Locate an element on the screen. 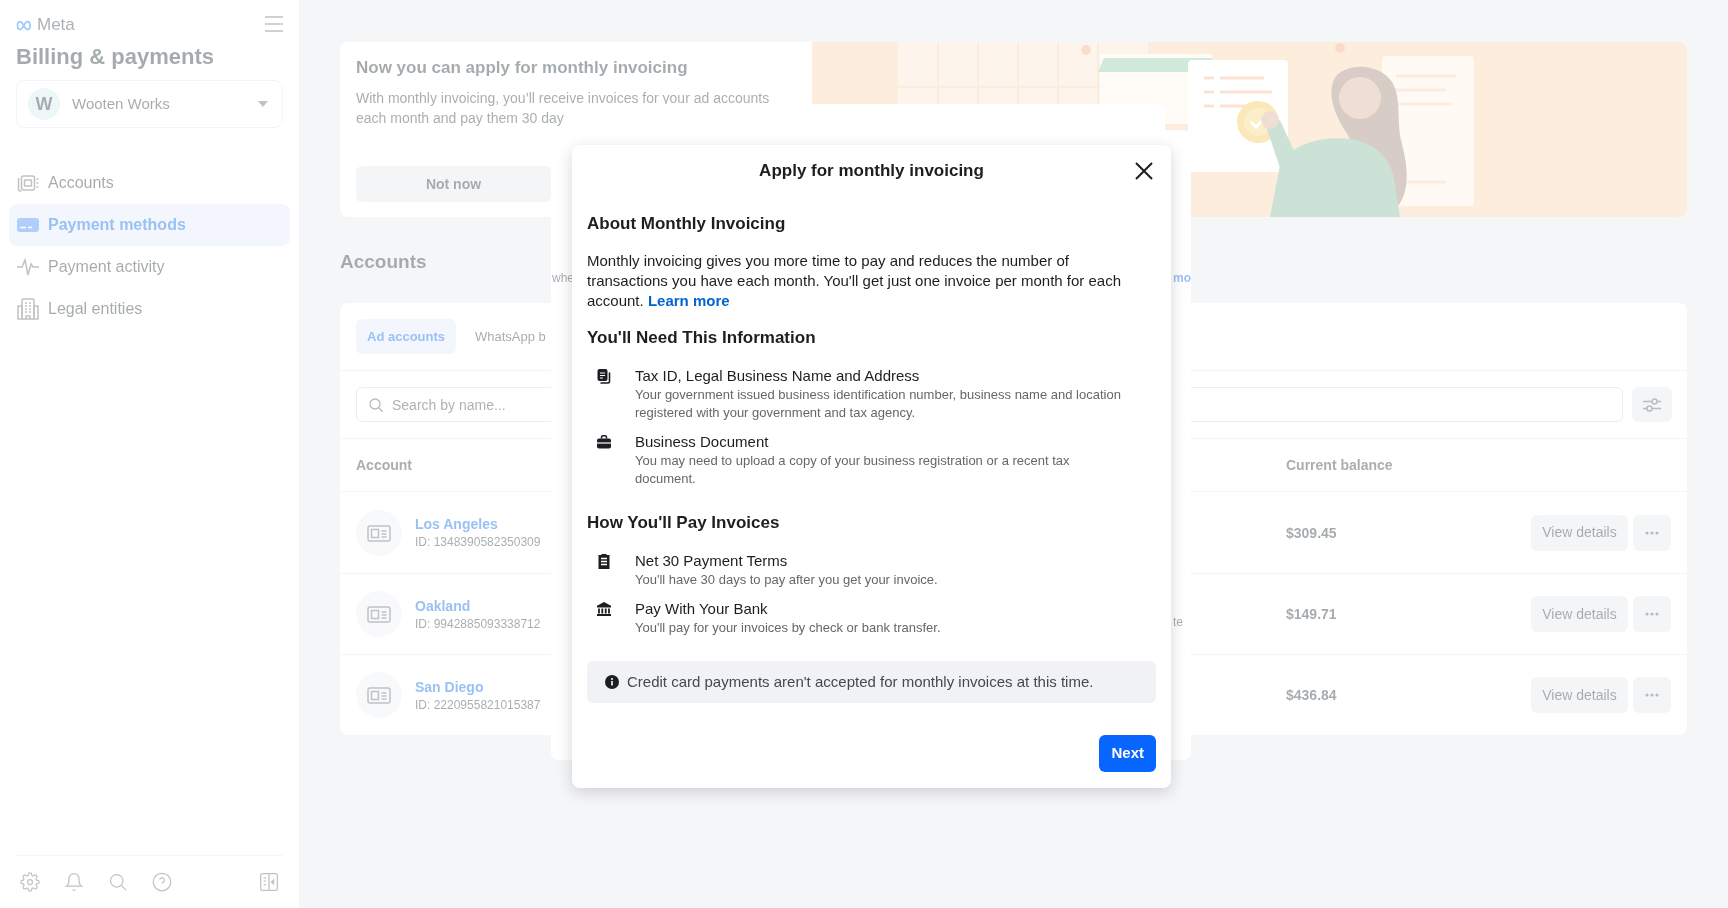 This screenshot has height=908, width=1728. column-header: Current balance is located at coordinates (1339, 465).